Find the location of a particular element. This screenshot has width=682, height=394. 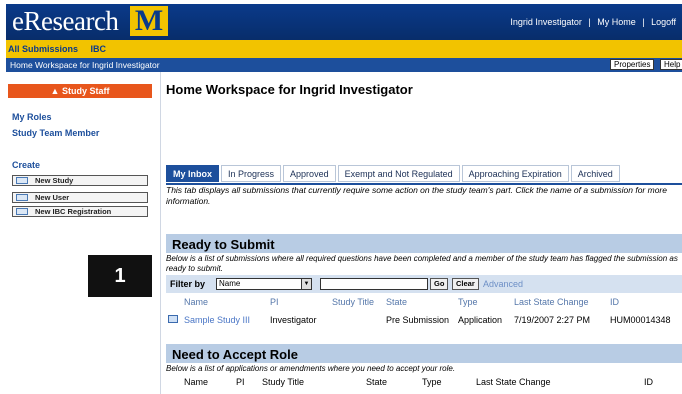

user-links: Ingrid Investigator | My Home | Logoff is located at coordinates (593, 22).